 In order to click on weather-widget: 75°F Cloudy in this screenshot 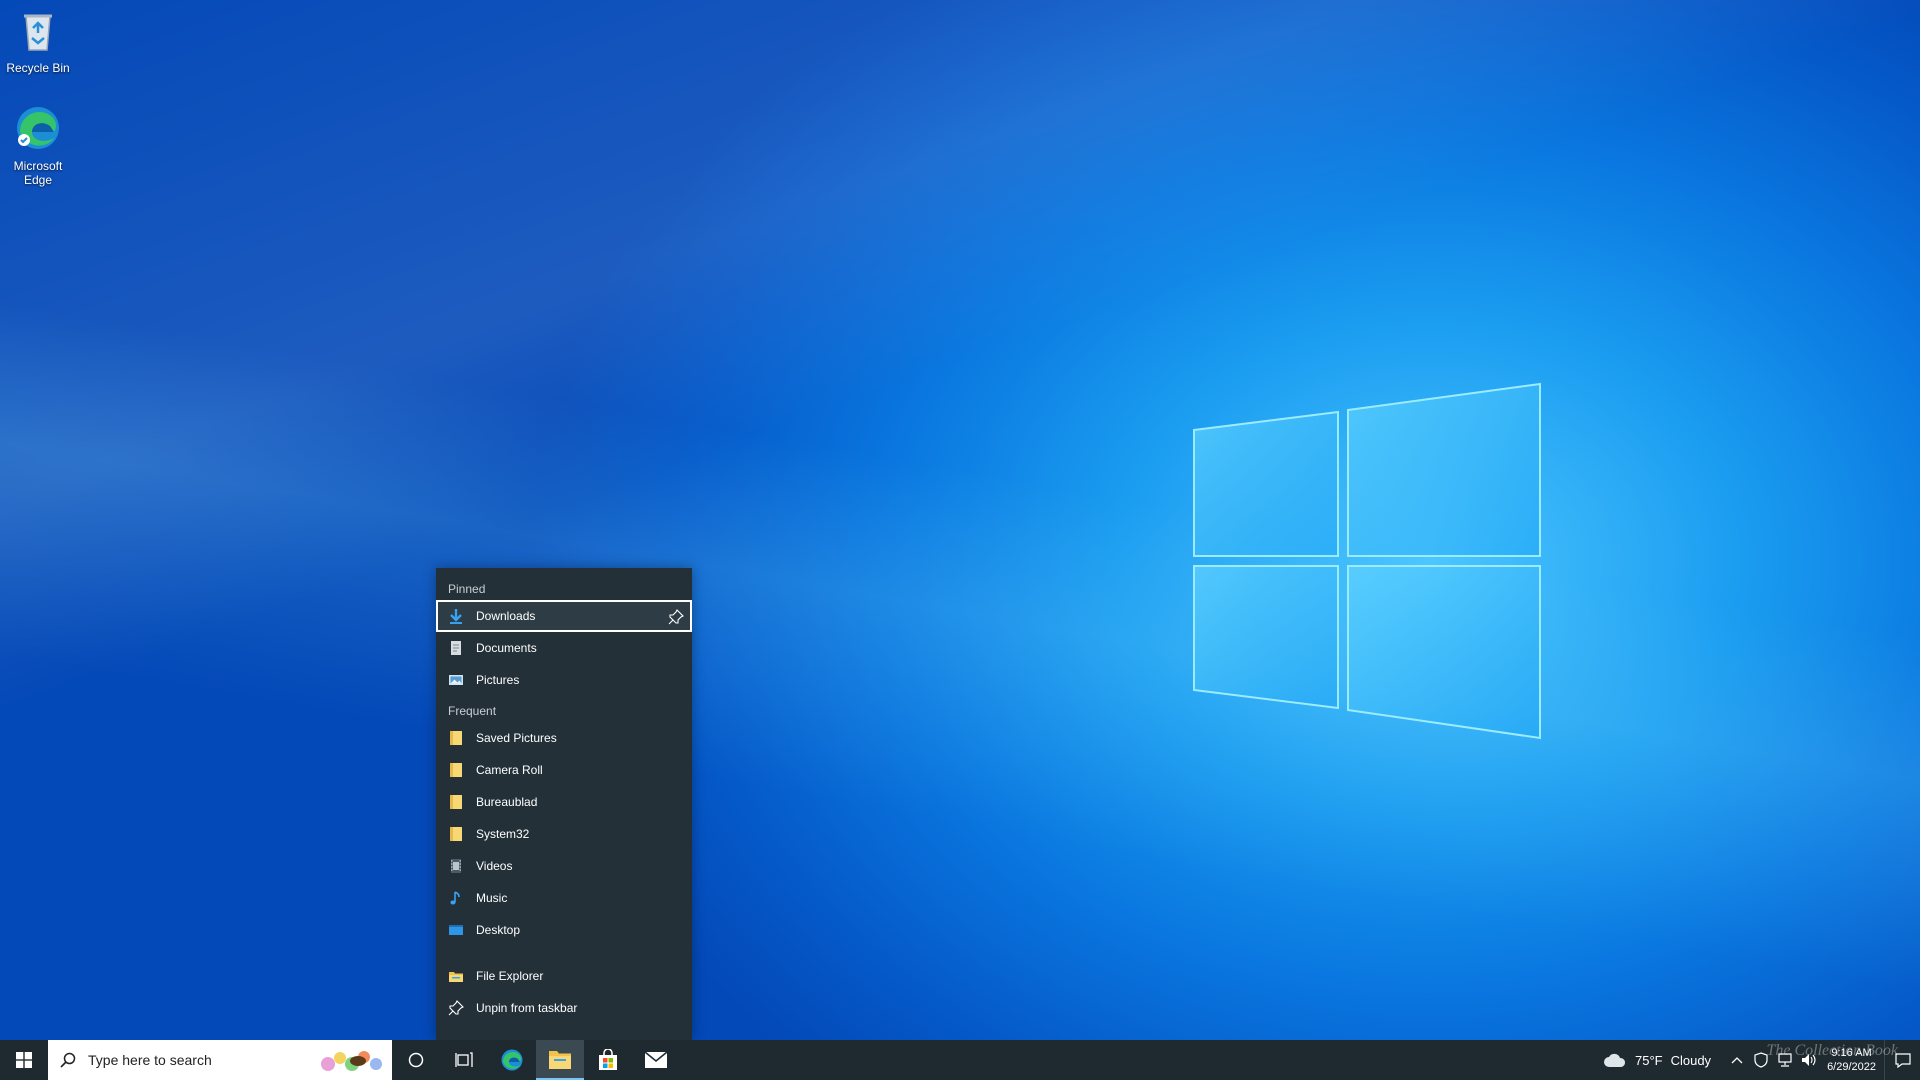, I will do `click(1657, 1060)`.